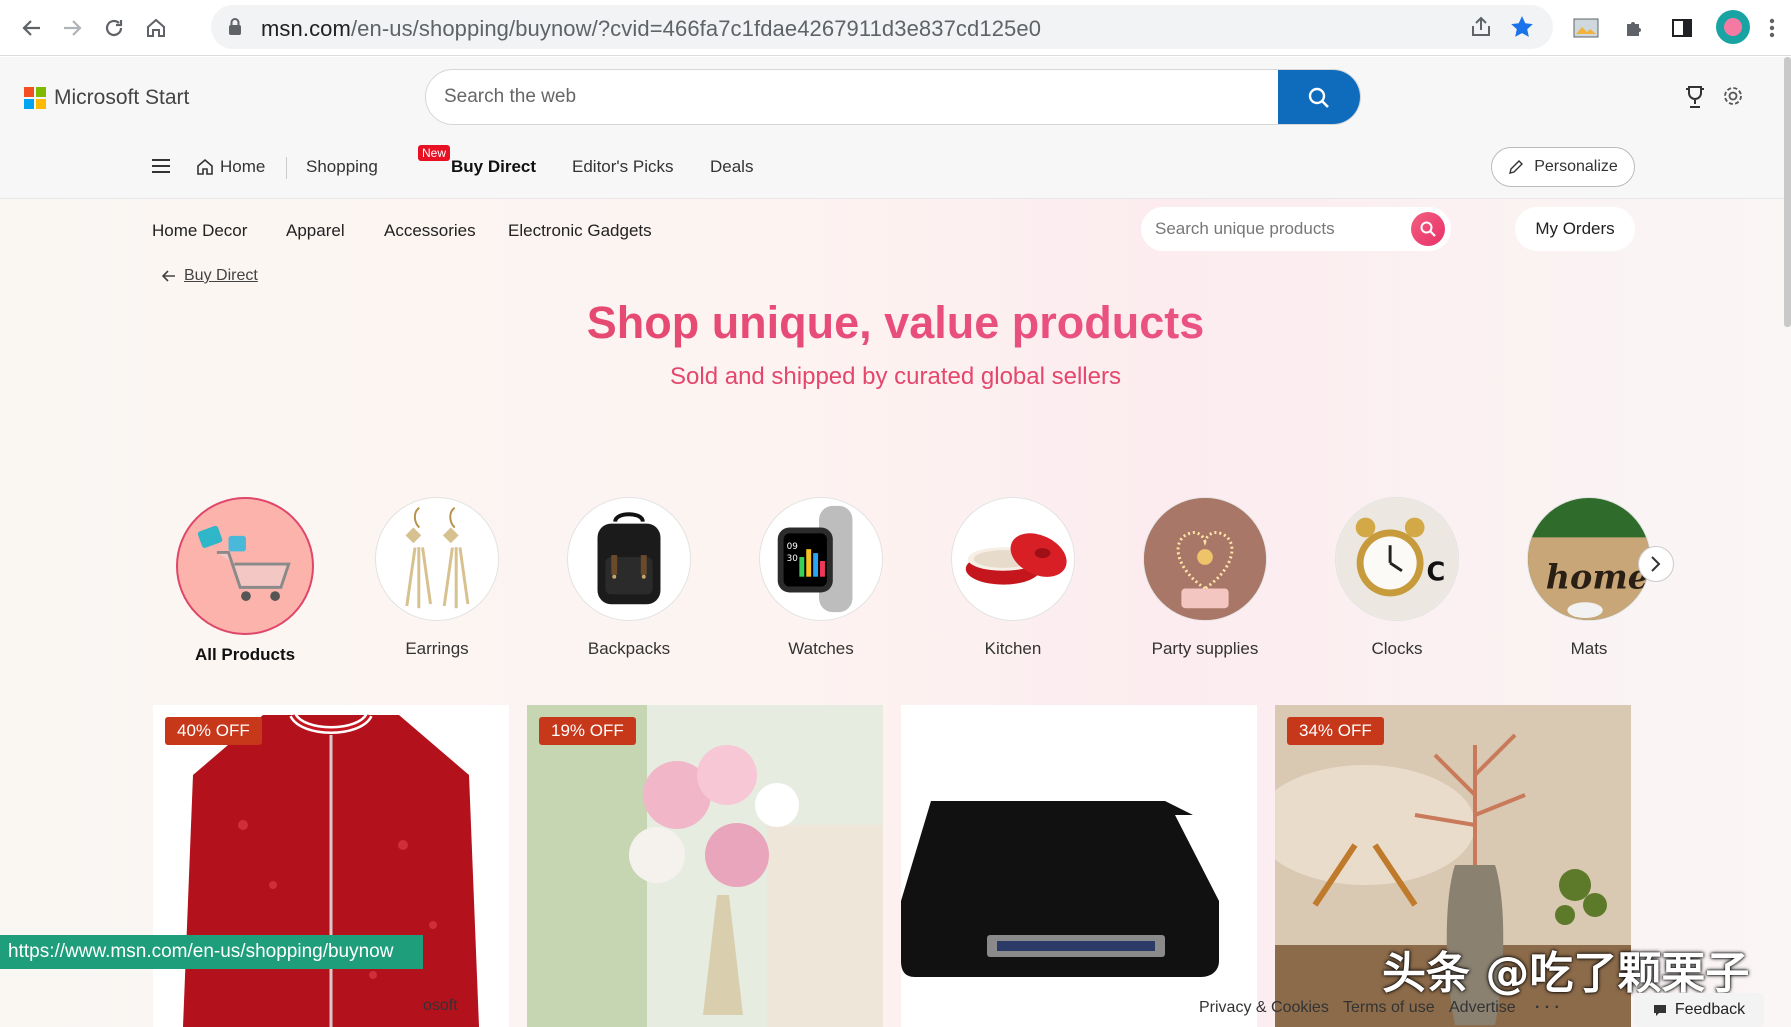 This screenshot has width=1791, height=1027. Describe the element at coordinates (245, 654) in the screenshot. I see `circle-category-label: All Products` at that location.